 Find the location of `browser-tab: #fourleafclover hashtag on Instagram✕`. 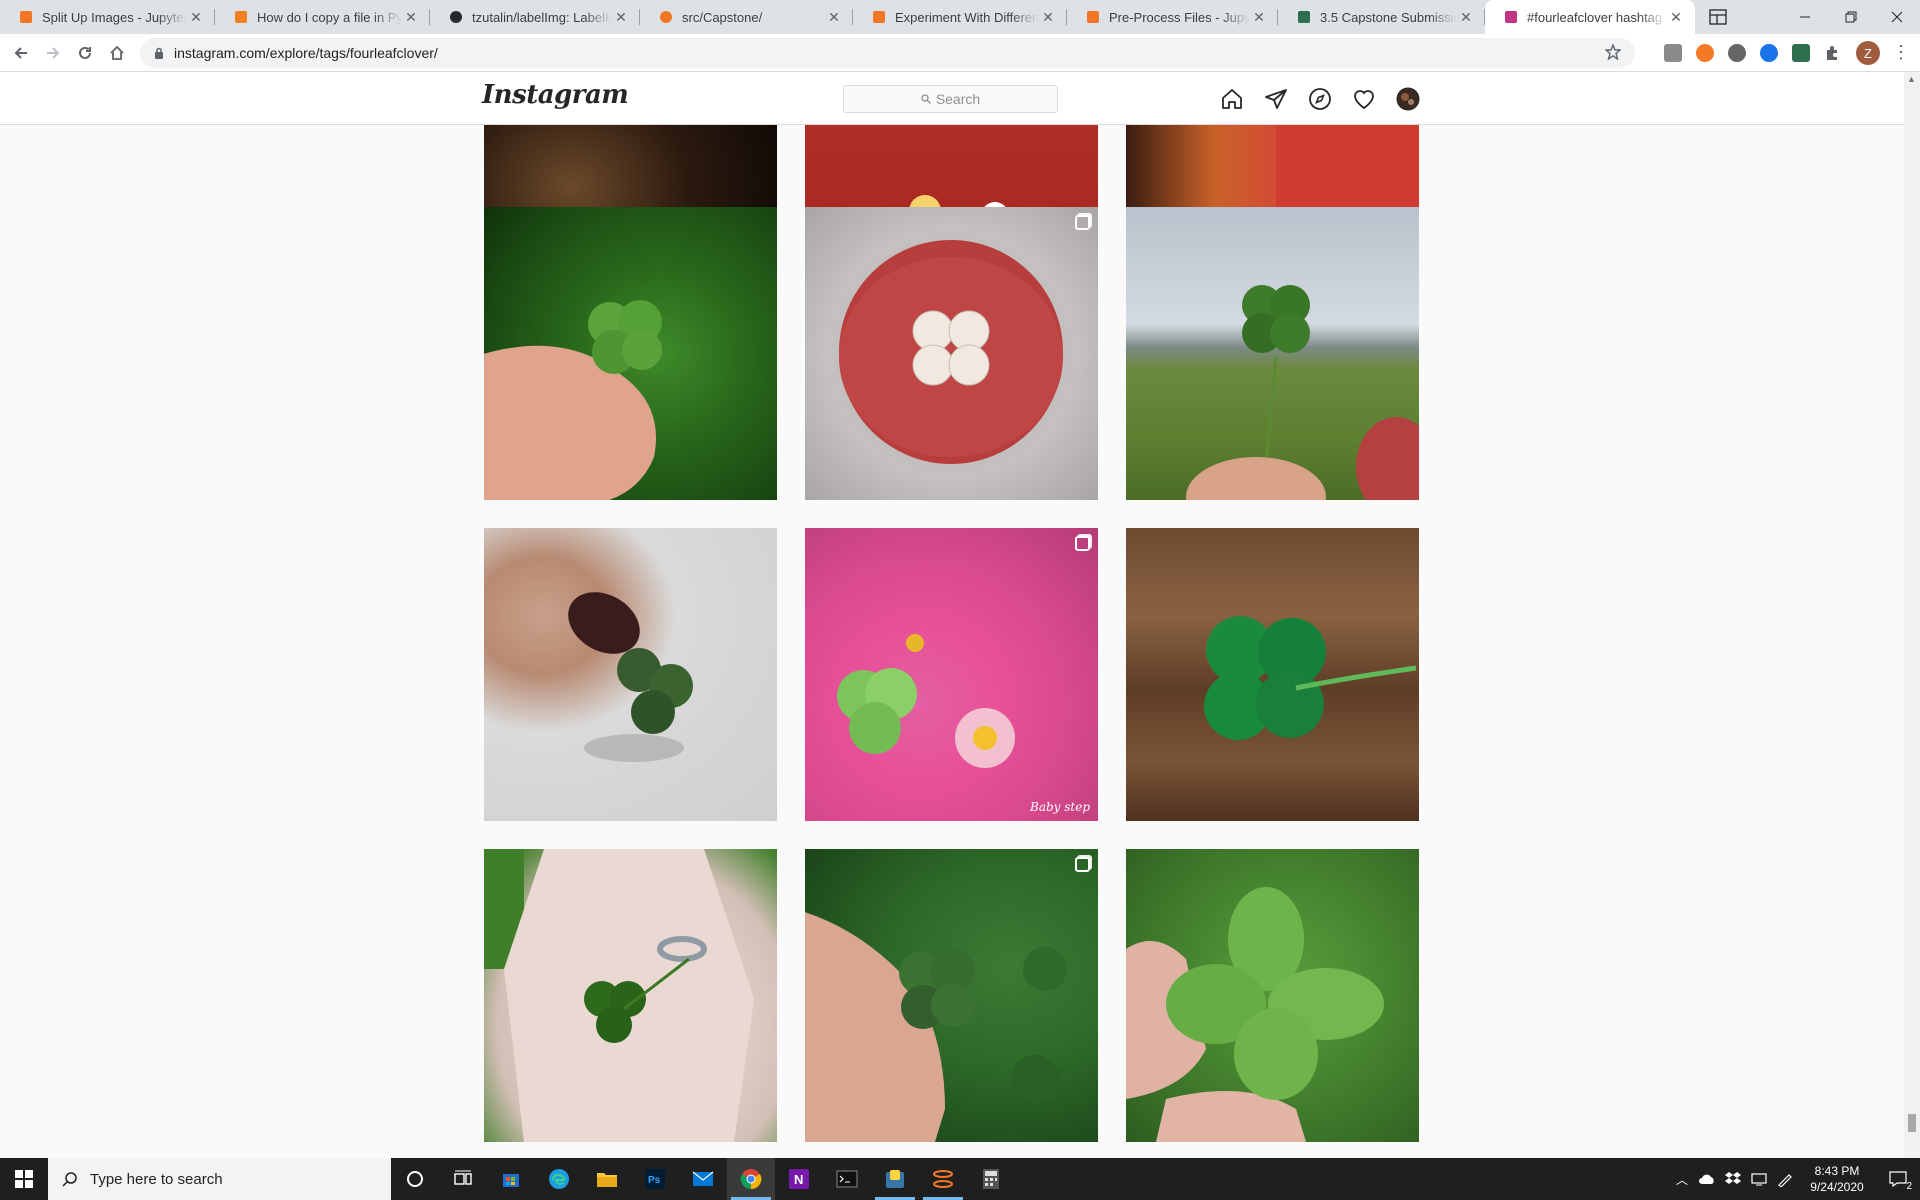

browser-tab: #fourleafclover hashtag on Instagram✕ is located at coordinates (1590, 17).